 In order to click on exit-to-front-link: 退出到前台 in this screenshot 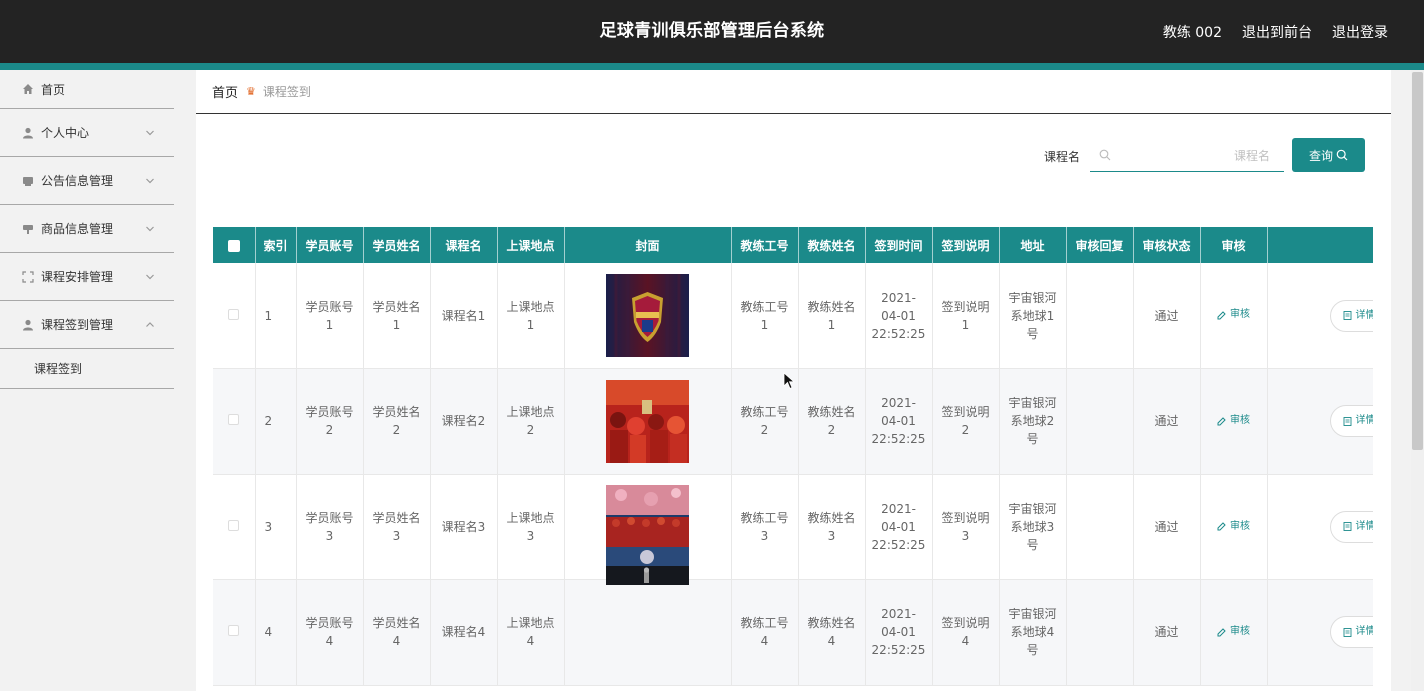, I will do `click(1277, 32)`.